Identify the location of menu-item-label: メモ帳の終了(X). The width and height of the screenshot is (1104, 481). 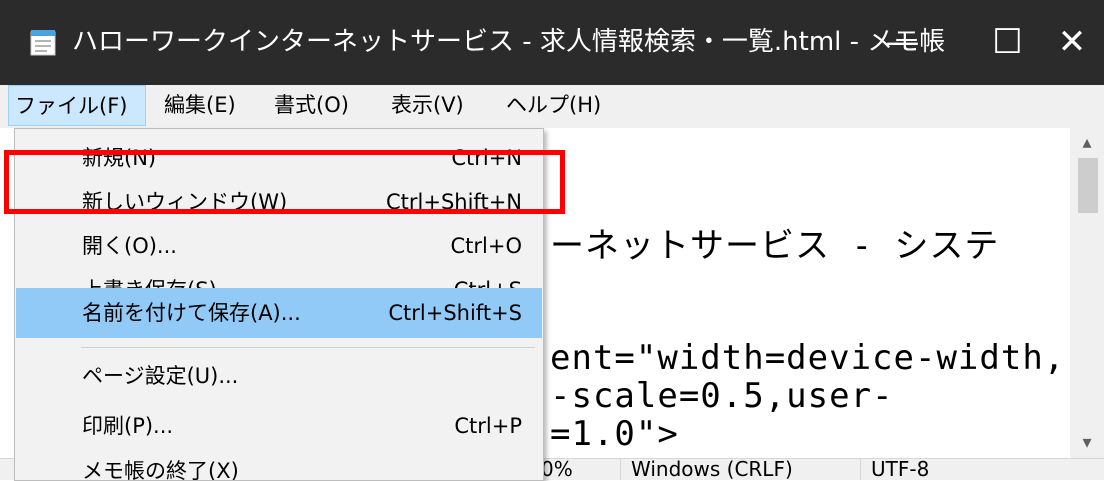
(160, 470).